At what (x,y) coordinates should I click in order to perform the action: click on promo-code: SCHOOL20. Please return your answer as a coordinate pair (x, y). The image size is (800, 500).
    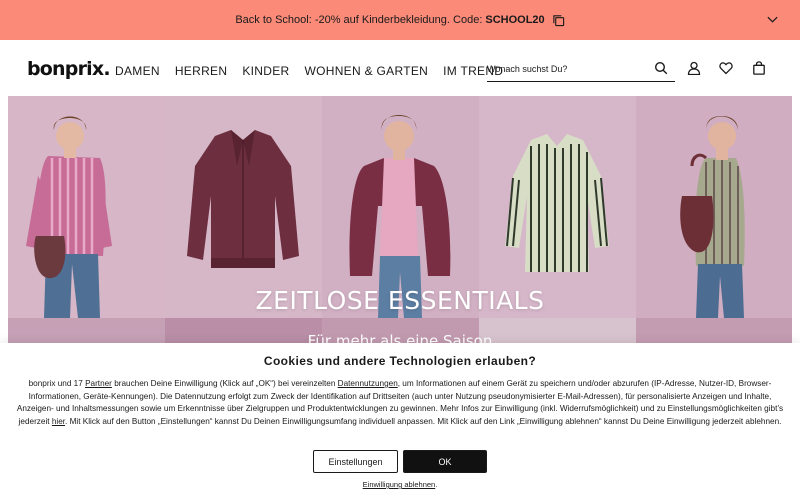
    Looking at the image, I should click on (515, 20).